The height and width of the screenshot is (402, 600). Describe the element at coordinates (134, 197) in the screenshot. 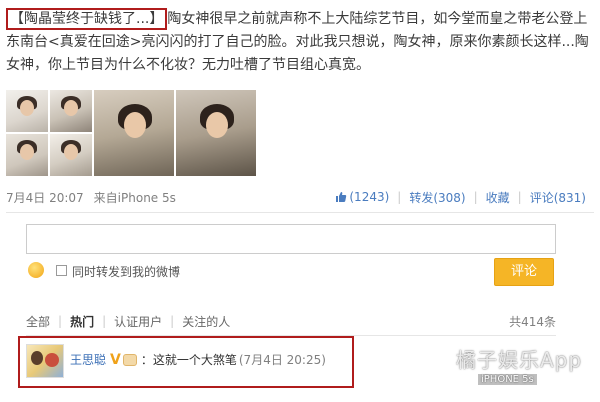

I see `post-source: 来自iPhone 5s` at that location.